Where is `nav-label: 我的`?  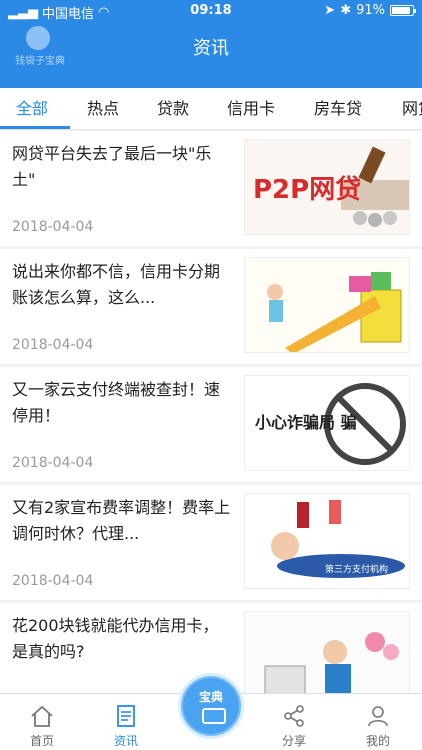
nav-label: 我的 is located at coordinates (377, 741).